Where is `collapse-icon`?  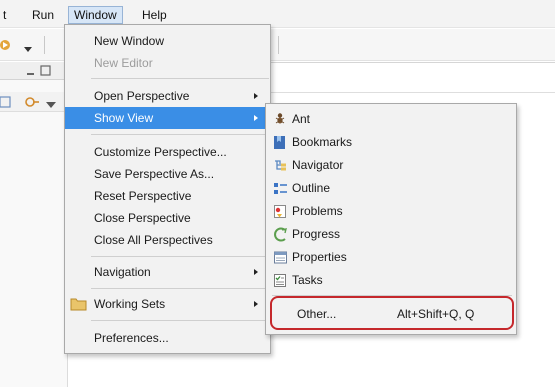
collapse-icon is located at coordinates (6, 103).